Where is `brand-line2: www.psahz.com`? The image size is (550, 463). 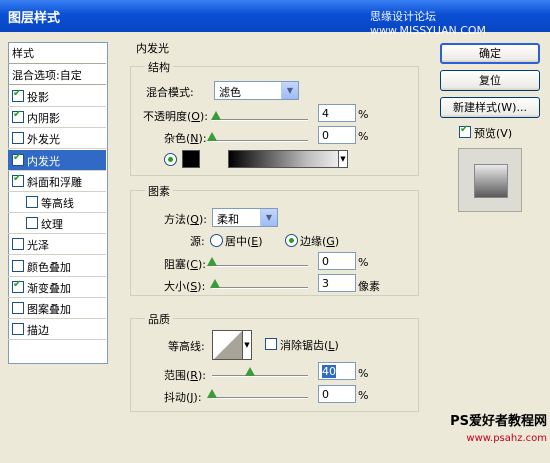
brand-line2: www.psahz.com is located at coordinates (506, 438).